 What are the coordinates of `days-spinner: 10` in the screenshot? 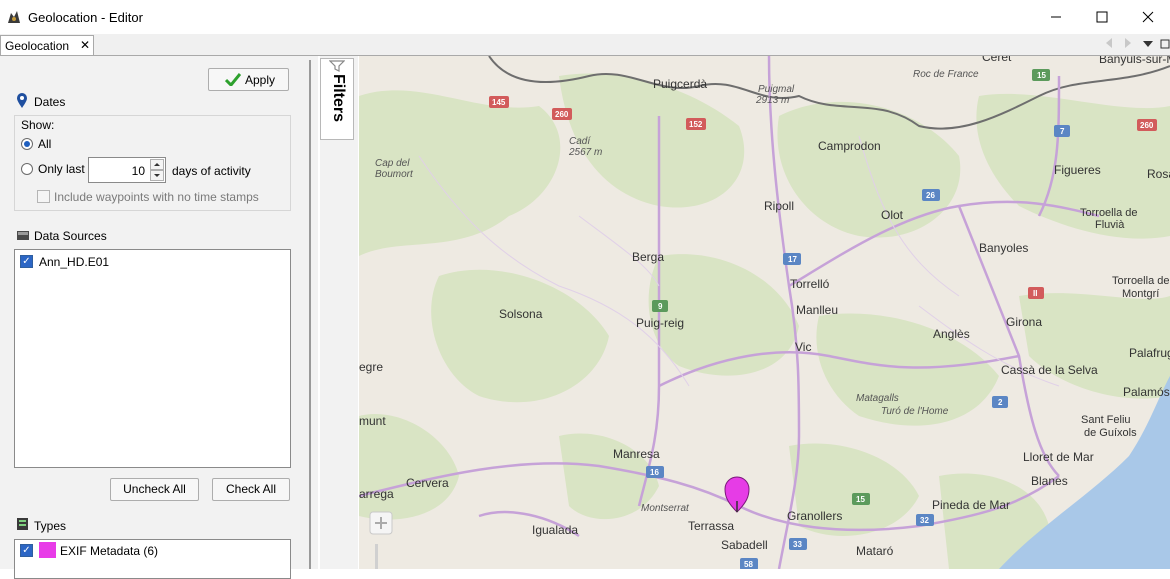 It's located at (127, 170).